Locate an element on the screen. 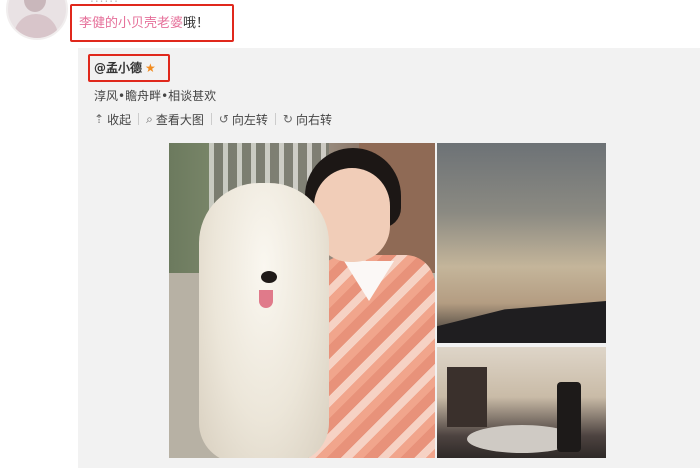 Image resolution: width=700 pixels, height=468 pixels. rotate-right-icon: ↻ is located at coordinates (287, 119).